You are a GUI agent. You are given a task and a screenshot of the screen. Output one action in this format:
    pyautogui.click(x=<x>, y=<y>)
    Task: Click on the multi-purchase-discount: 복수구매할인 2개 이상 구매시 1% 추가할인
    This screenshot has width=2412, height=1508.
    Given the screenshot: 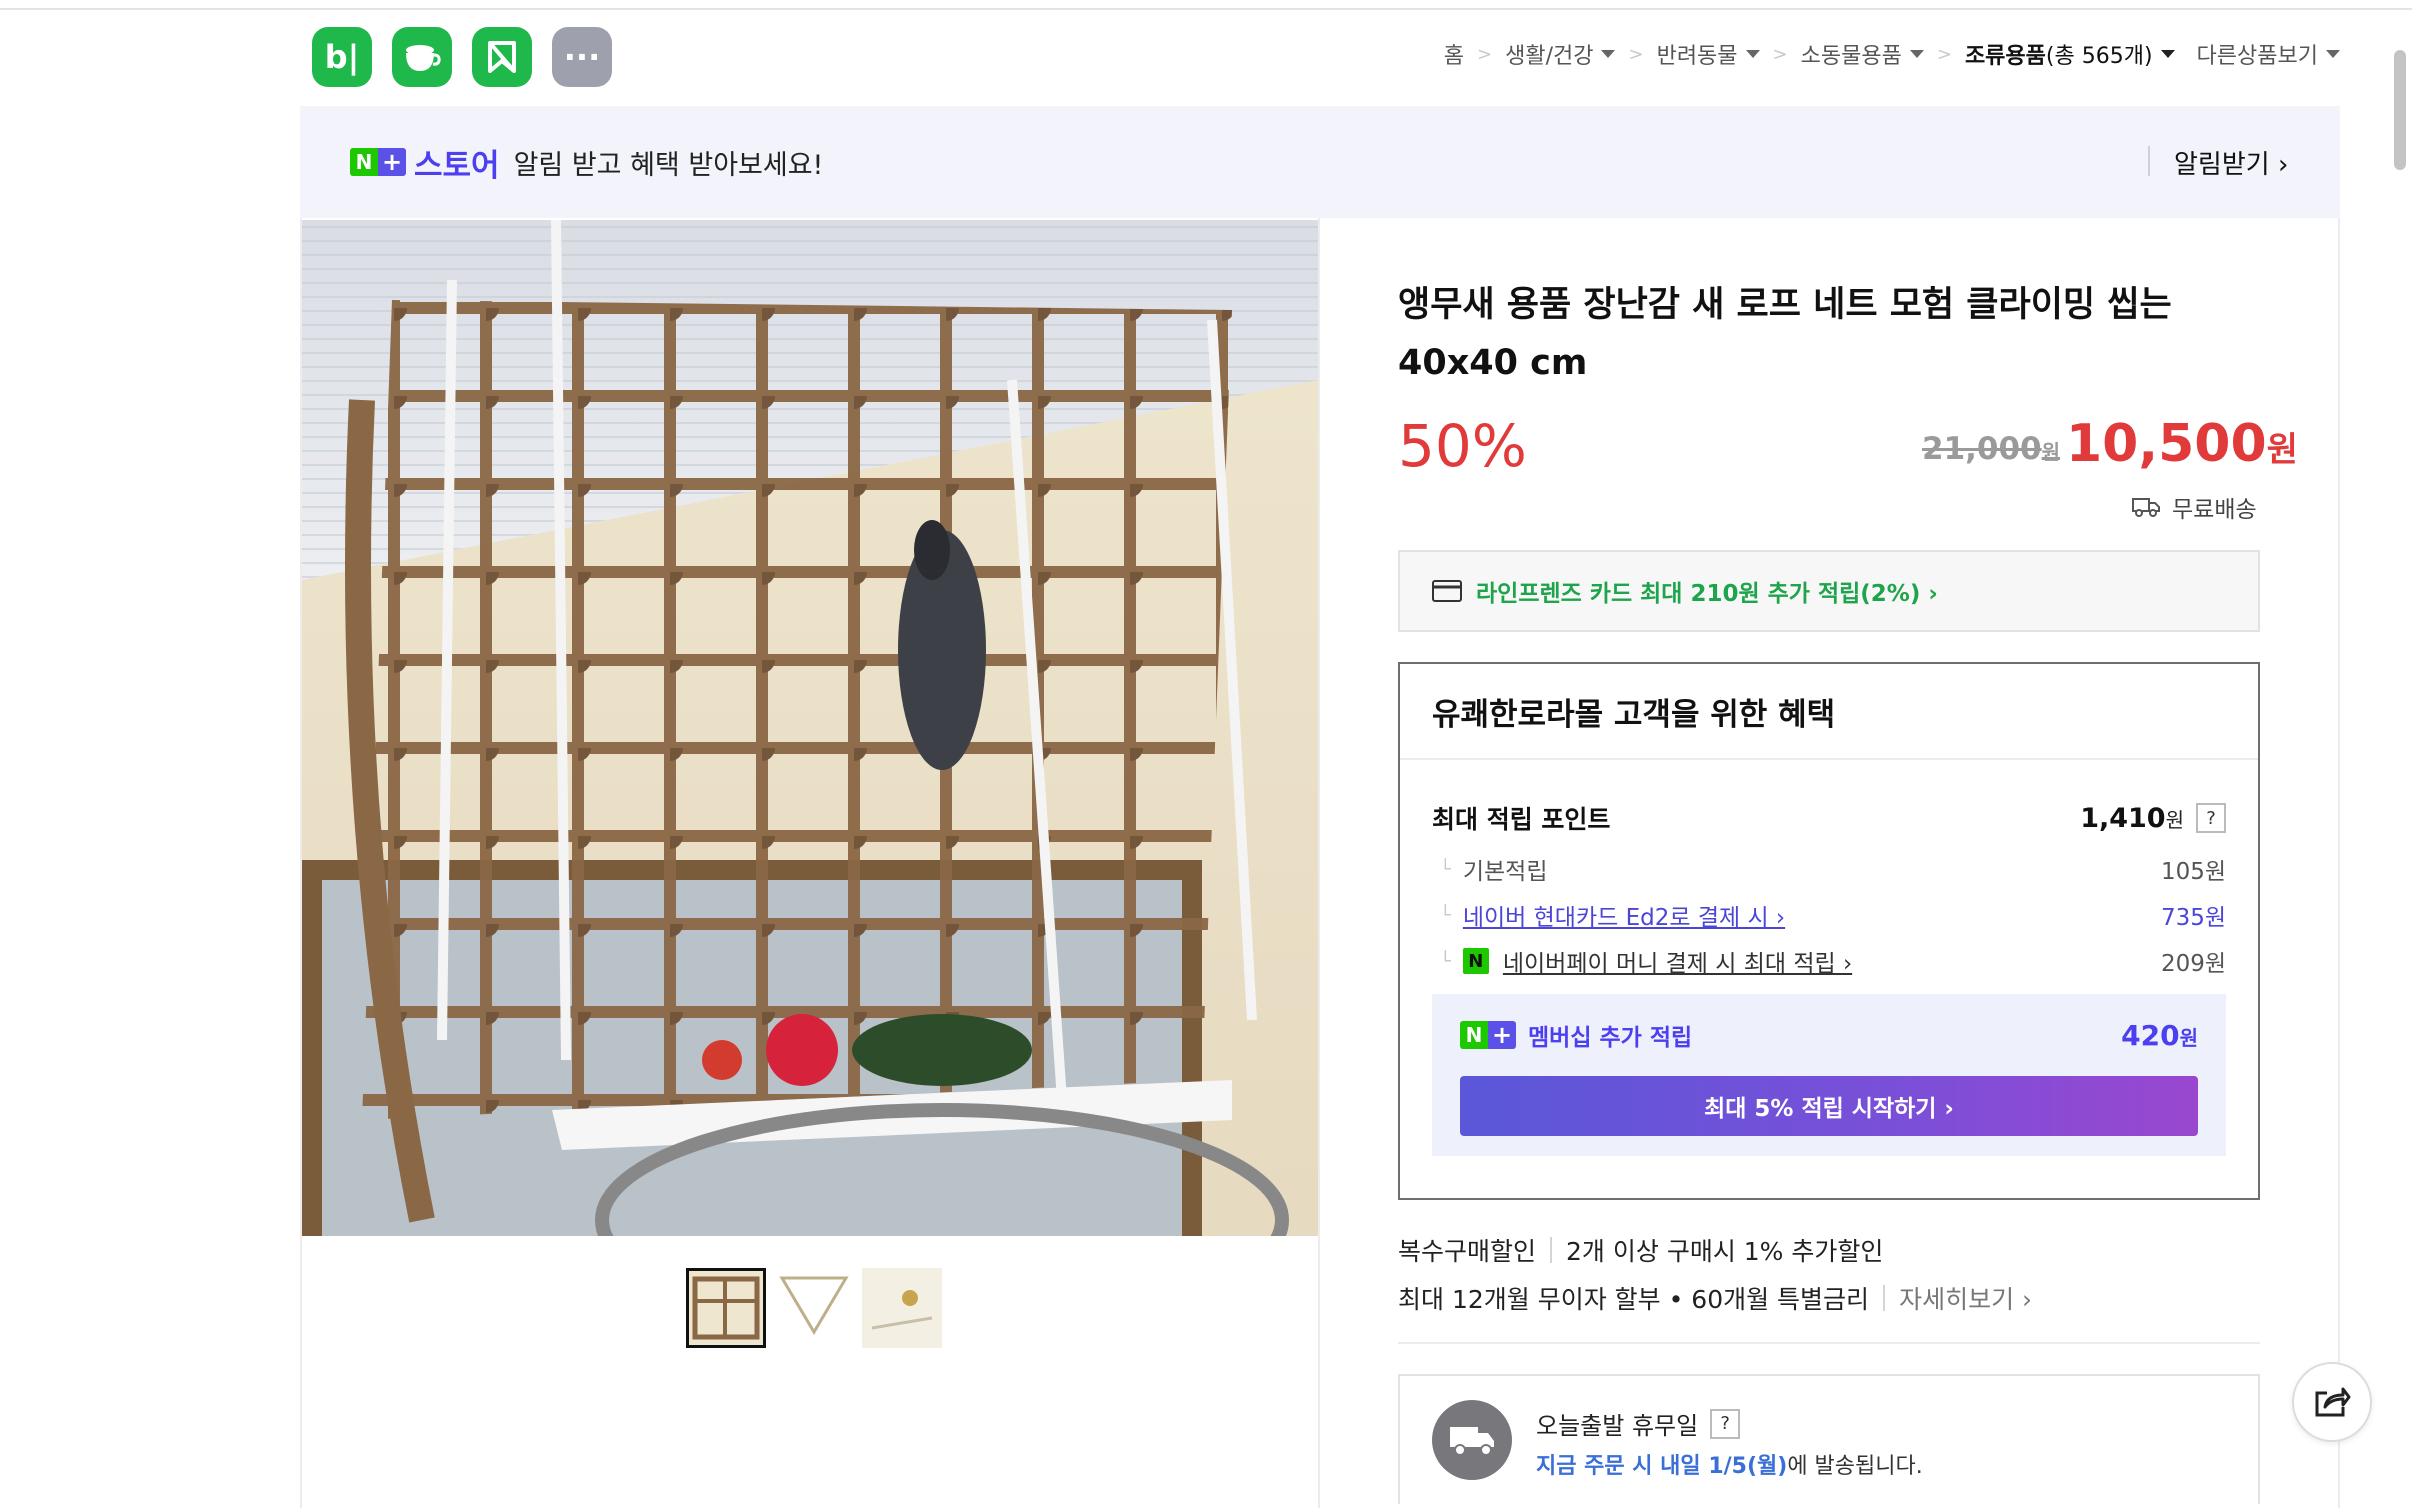 What is the action you would take?
    pyautogui.click(x=1640, y=1250)
    